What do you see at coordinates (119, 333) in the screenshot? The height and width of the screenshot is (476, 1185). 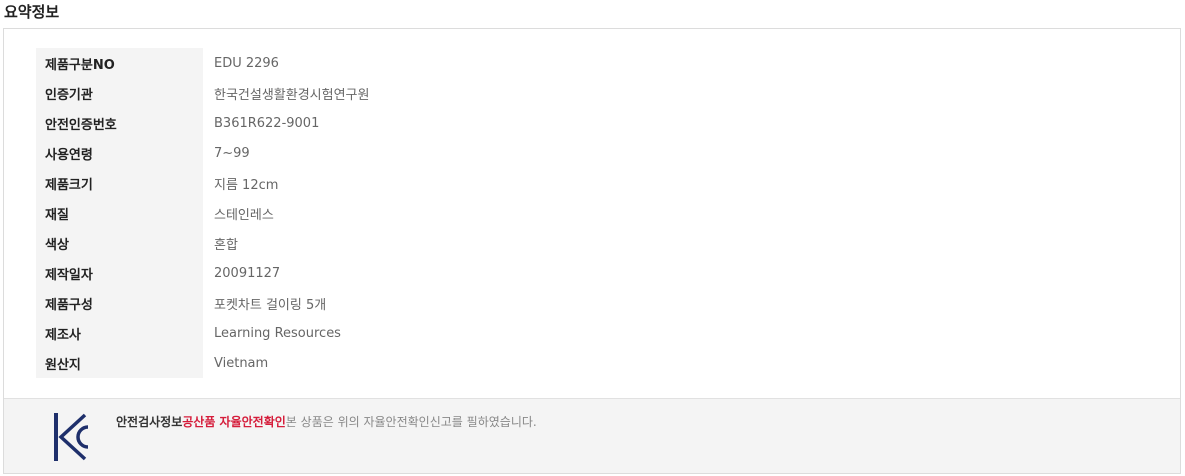 I see `row-label: 제조사` at bounding box center [119, 333].